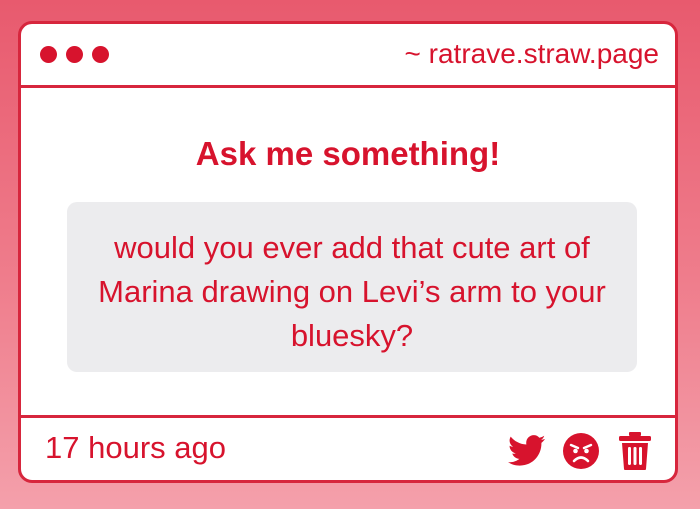 This screenshot has height=509, width=700. I want to click on page-title: Ask me something!, so click(348, 153).